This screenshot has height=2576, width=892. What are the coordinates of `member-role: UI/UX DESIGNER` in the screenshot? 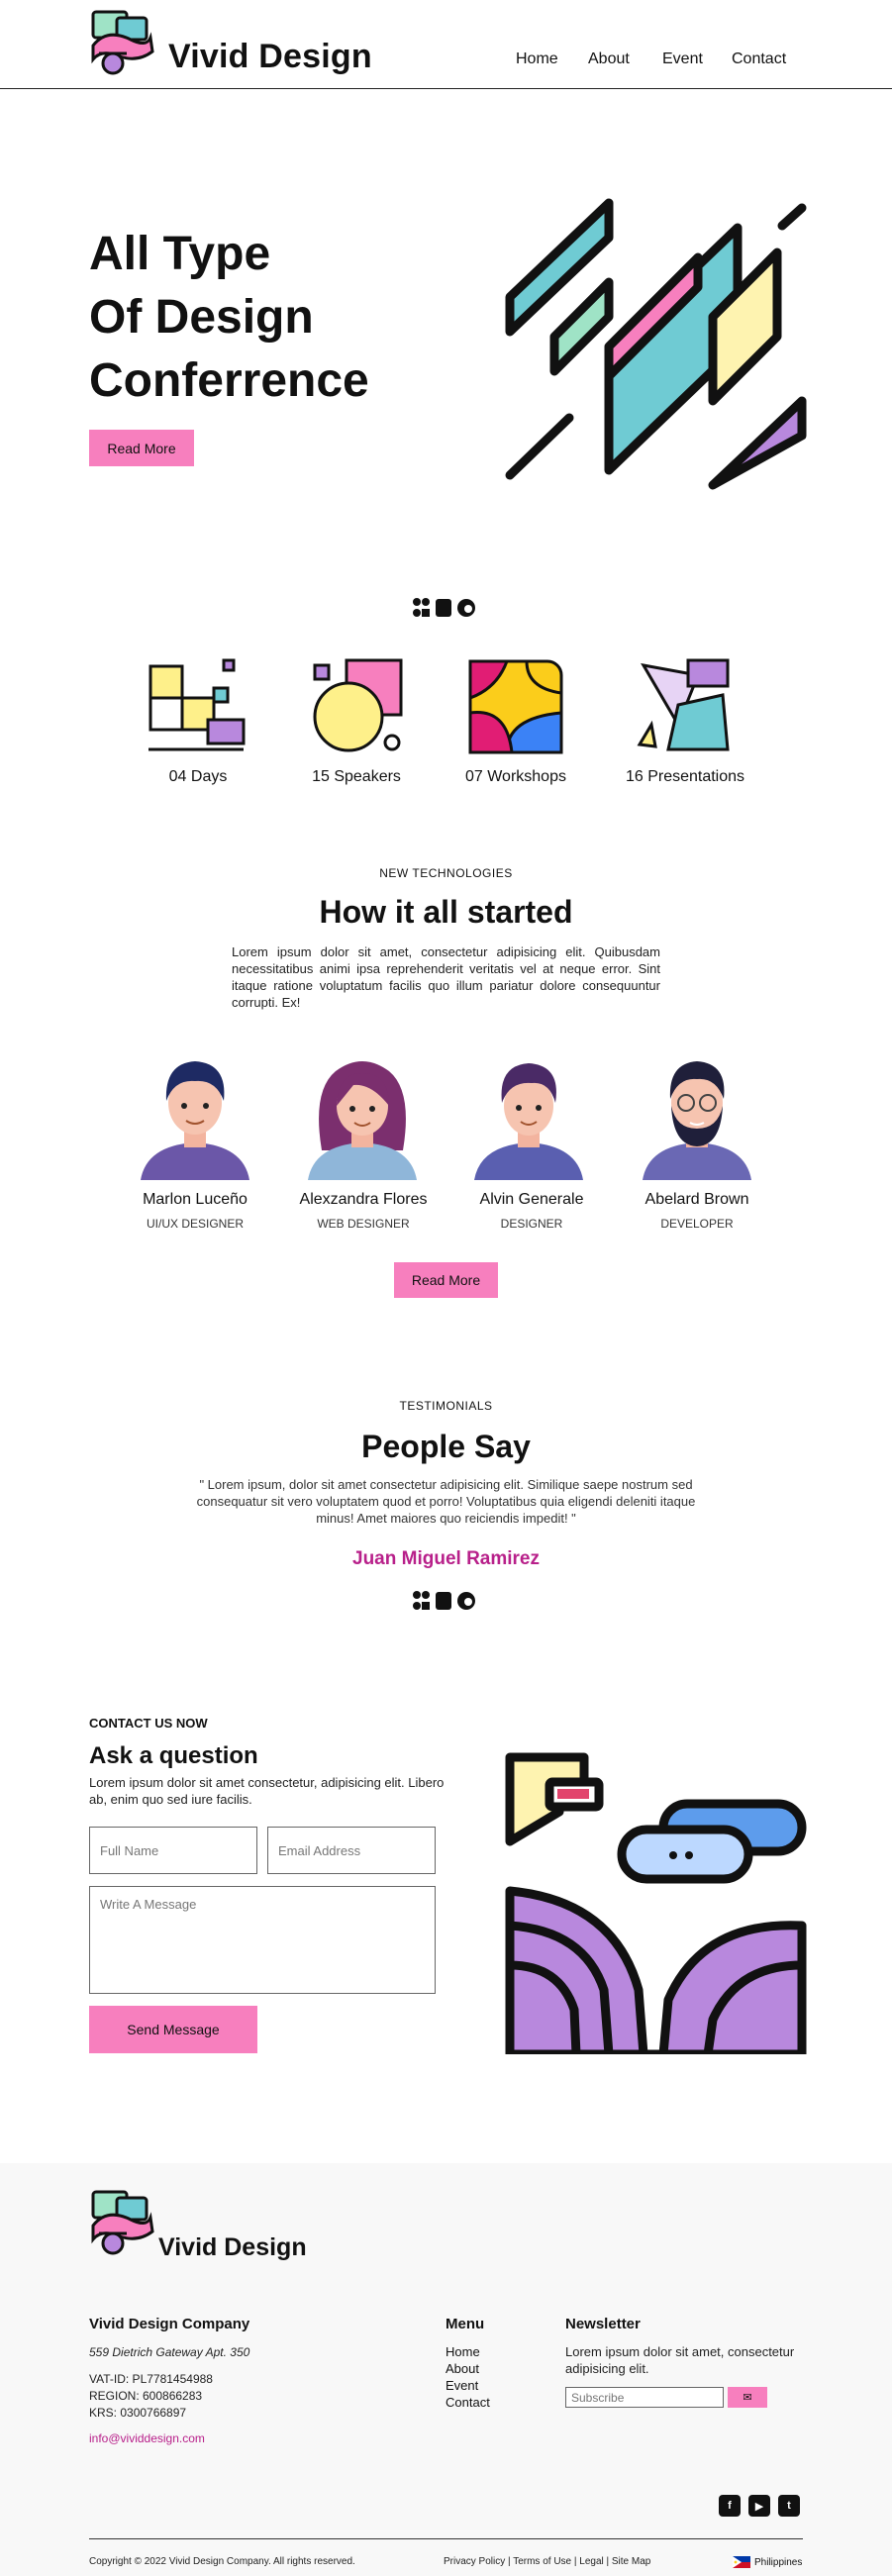 It's located at (195, 1224).